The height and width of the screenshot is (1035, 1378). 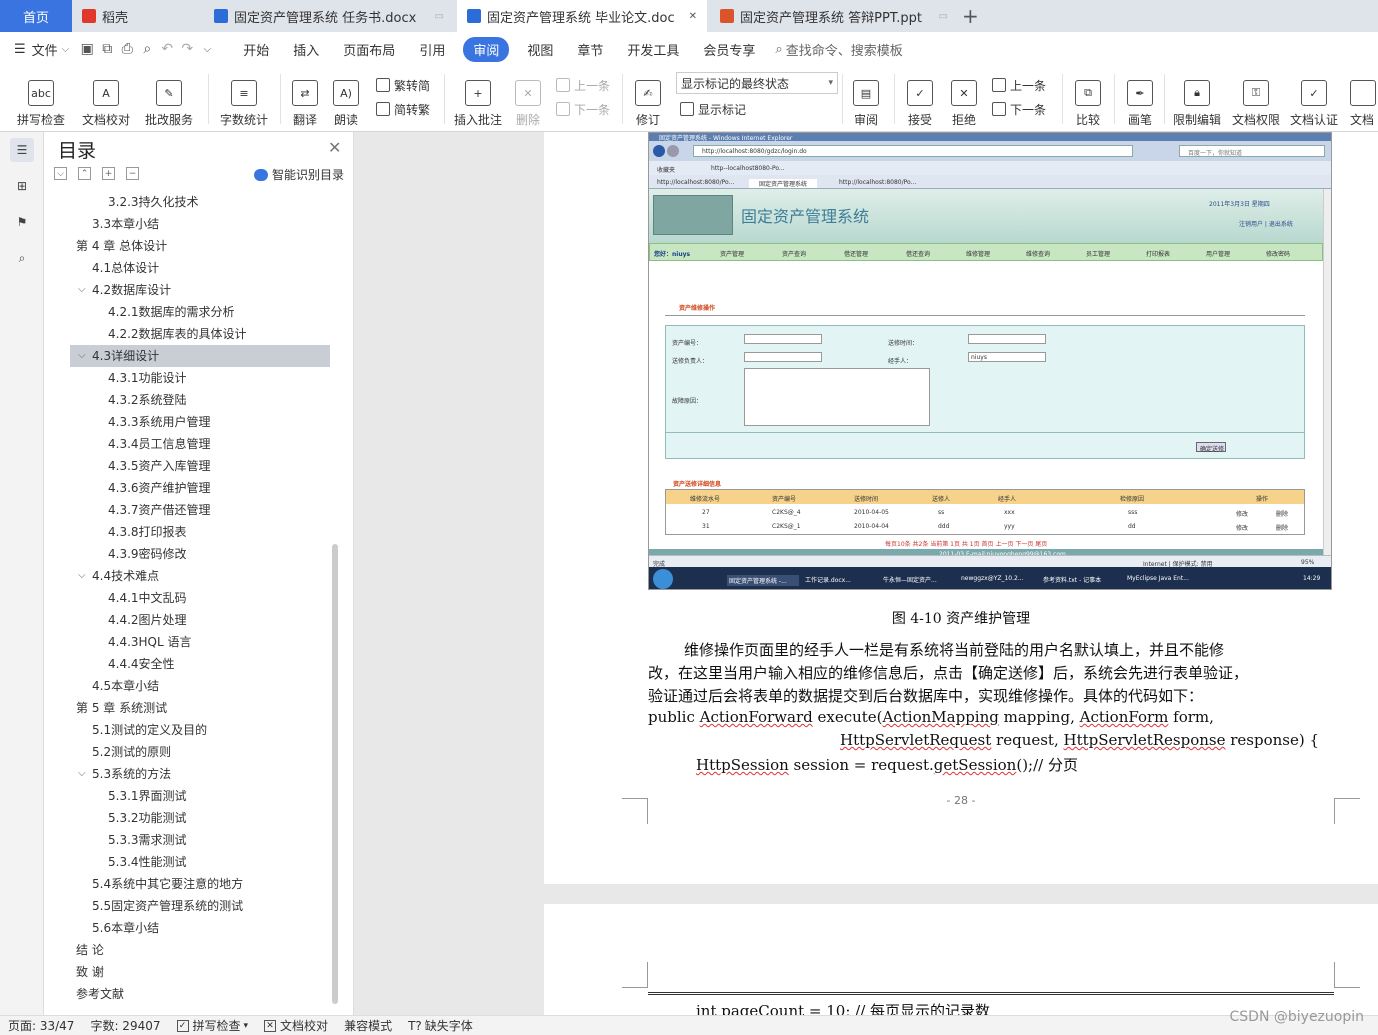 What do you see at coordinates (200, 730) in the screenshot?
I see `toc-item: 5.1测试的定义及目的` at bounding box center [200, 730].